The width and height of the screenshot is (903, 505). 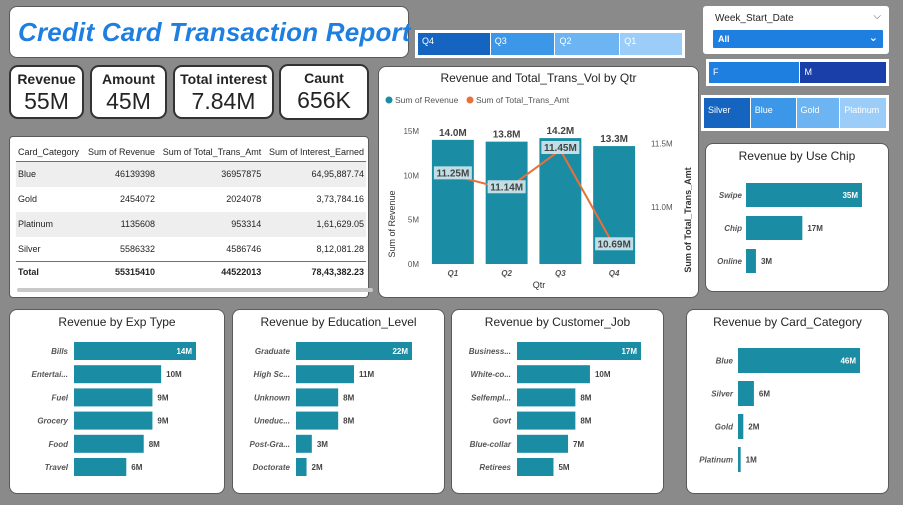 What do you see at coordinates (50, 271) in the screenshot?
I see `table-cell: Total` at bounding box center [50, 271].